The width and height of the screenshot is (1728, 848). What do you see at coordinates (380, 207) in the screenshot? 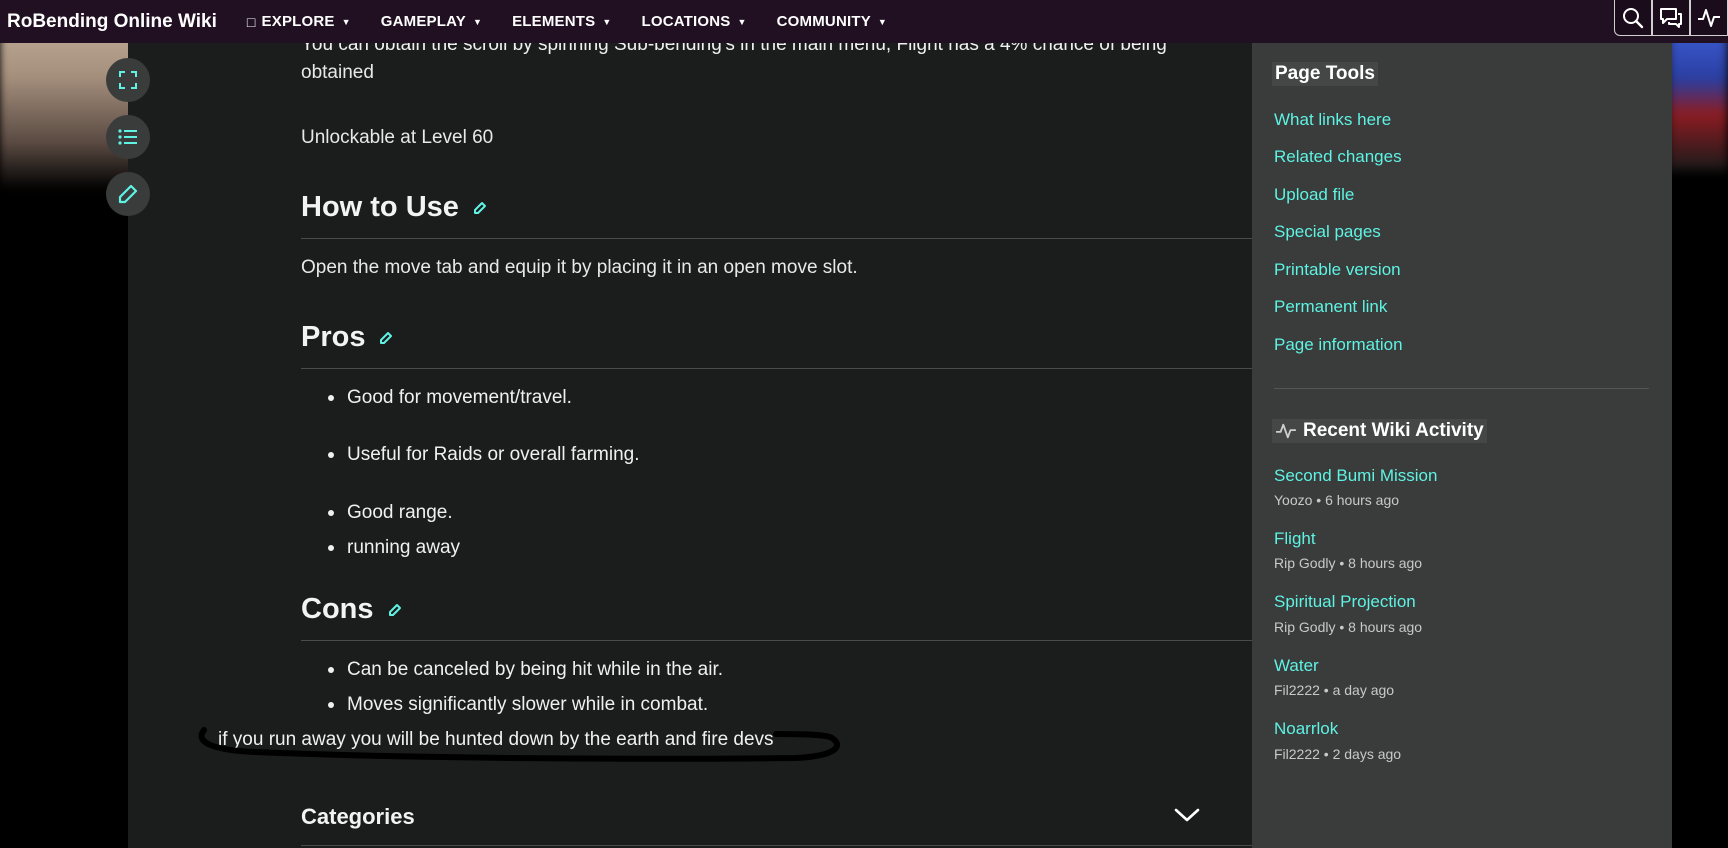
I see `heading-how-to-use-text: How to Use` at bounding box center [380, 207].